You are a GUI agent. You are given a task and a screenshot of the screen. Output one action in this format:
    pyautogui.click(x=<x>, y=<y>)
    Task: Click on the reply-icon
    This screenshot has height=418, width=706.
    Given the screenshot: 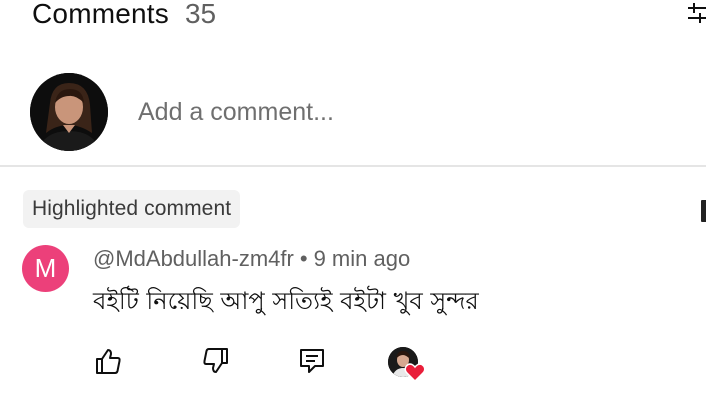 What is the action you would take?
    pyautogui.click(x=312, y=363)
    